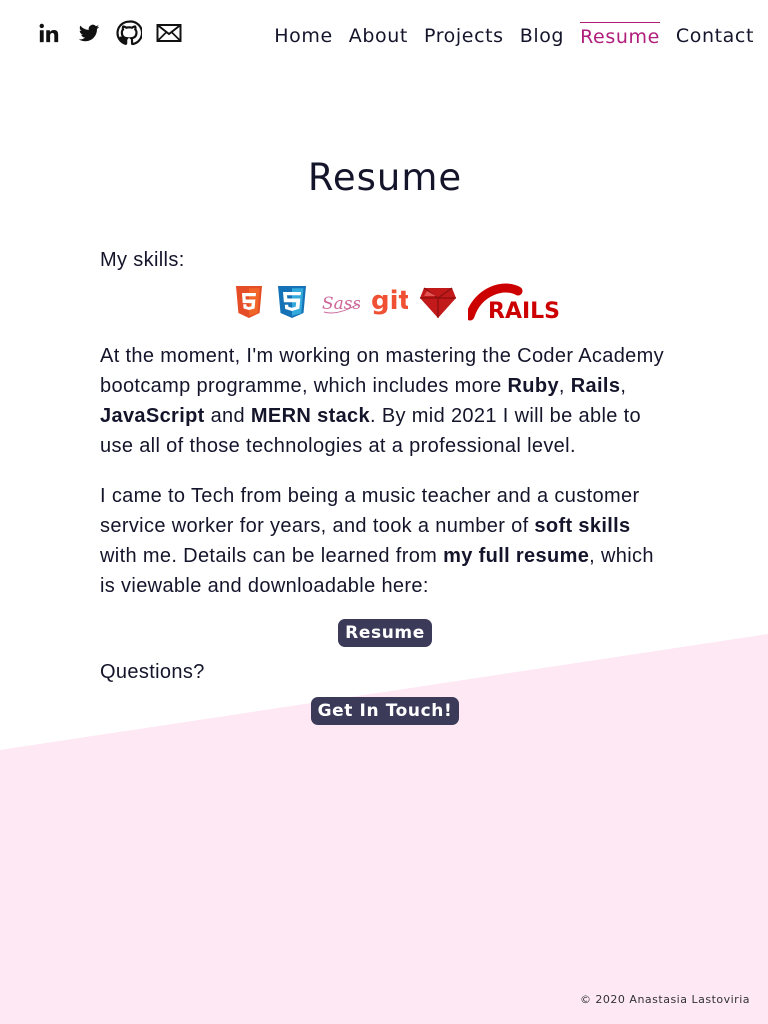 This screenshot has width=768, height=1024. What do you see at coordinates (389, 301) in the screenshot?
I see `svg-text: git` at bounding box center [389, 301].